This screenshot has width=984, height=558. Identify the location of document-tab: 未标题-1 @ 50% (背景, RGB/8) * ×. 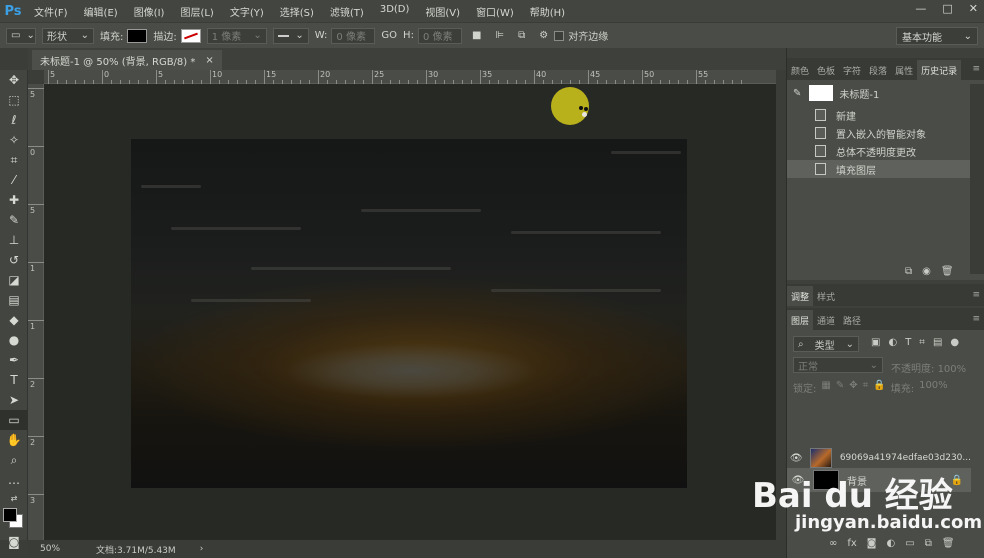
(127, 60).